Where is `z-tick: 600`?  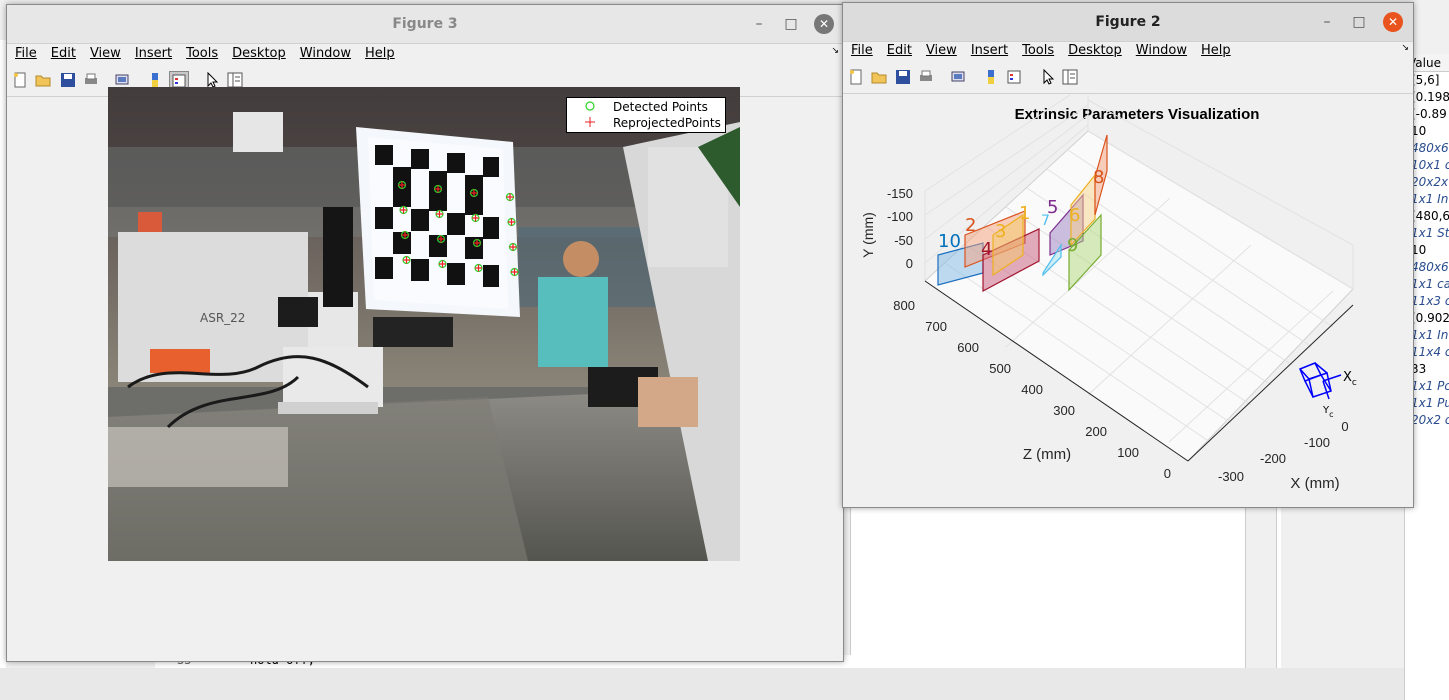 z-tick: 600 is located at coordinates (968, 347).